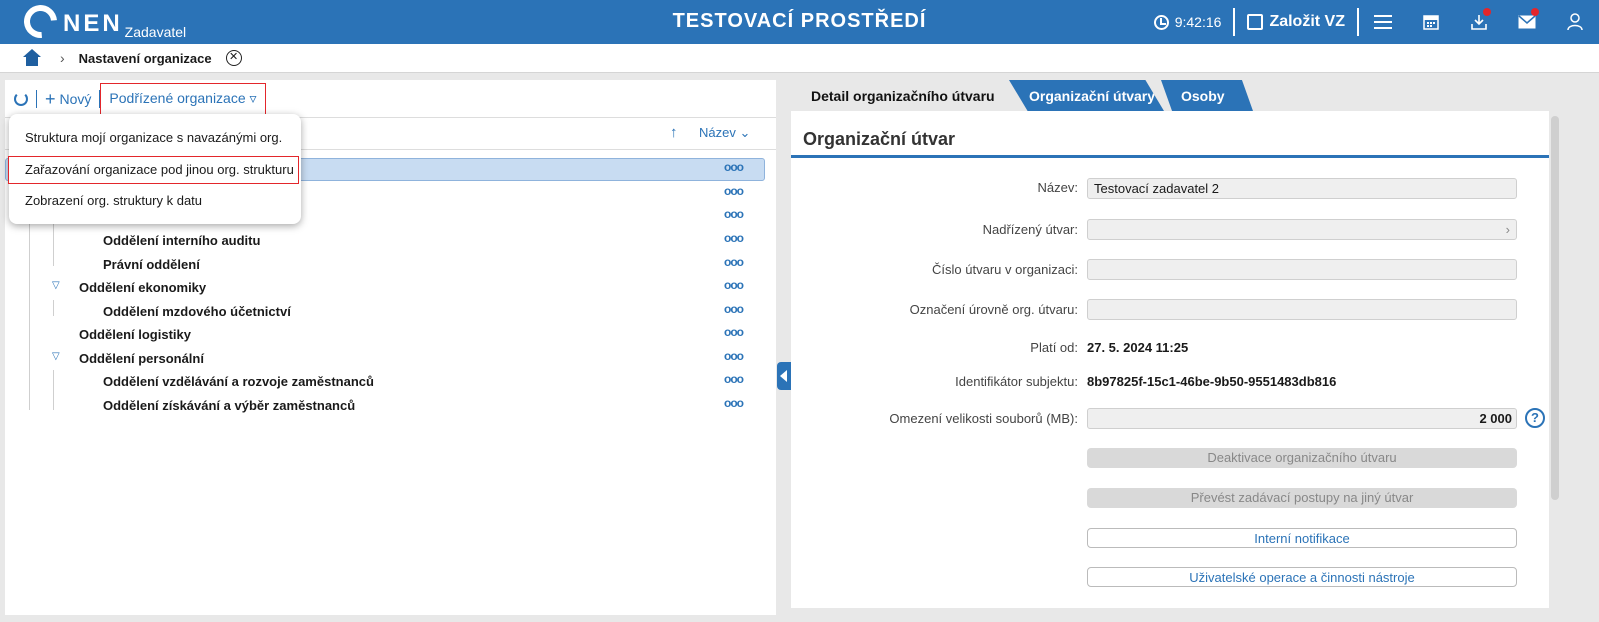 This screenshot has height=622, width=1599. I want to click on tree-row-label: Oddělení získávání a výběr zaměstnanců, so click(229, 405).